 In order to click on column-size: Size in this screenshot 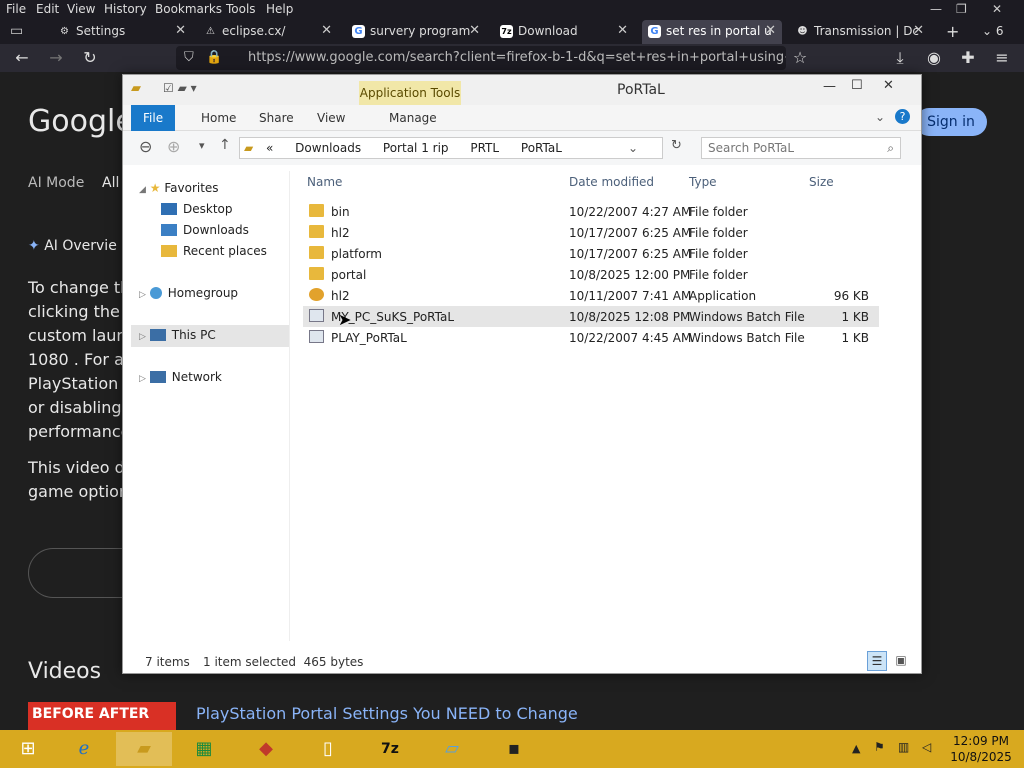, I will do `click(821, 182)`.